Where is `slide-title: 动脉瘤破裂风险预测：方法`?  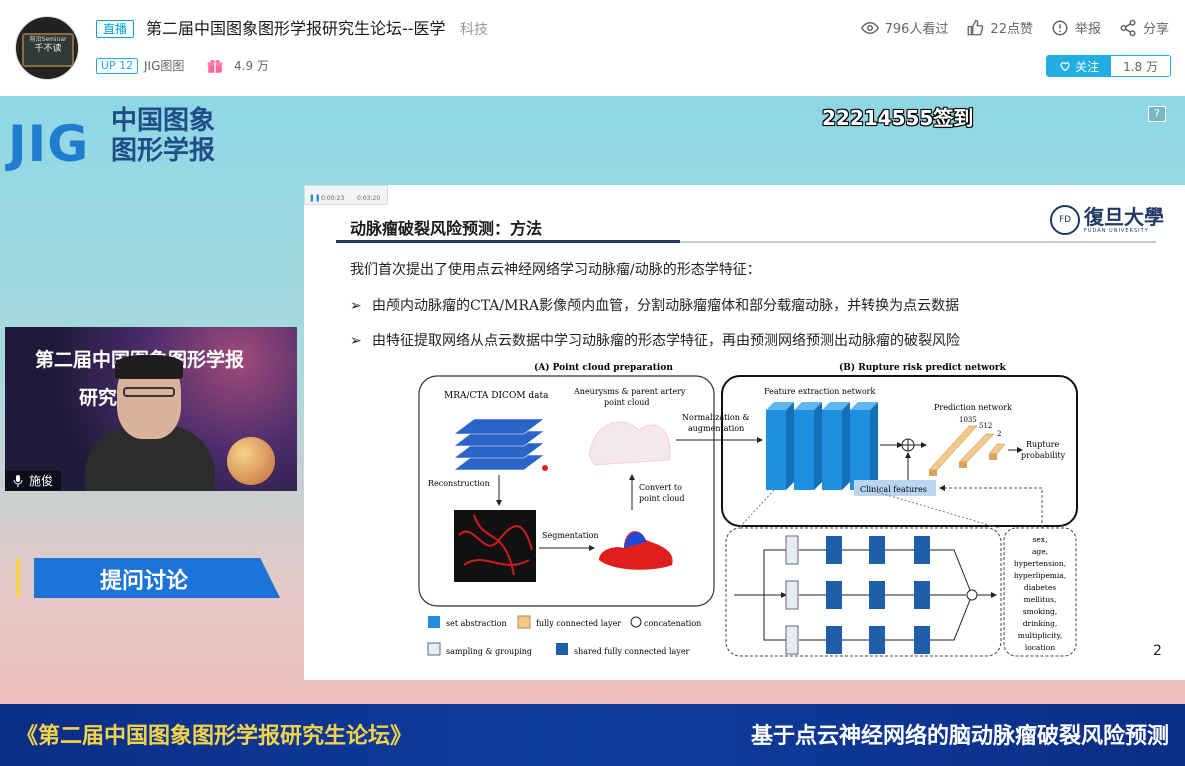
slide-title: 动脉瘤破裂风险预测：方法 is located at coordinates (446, 228).